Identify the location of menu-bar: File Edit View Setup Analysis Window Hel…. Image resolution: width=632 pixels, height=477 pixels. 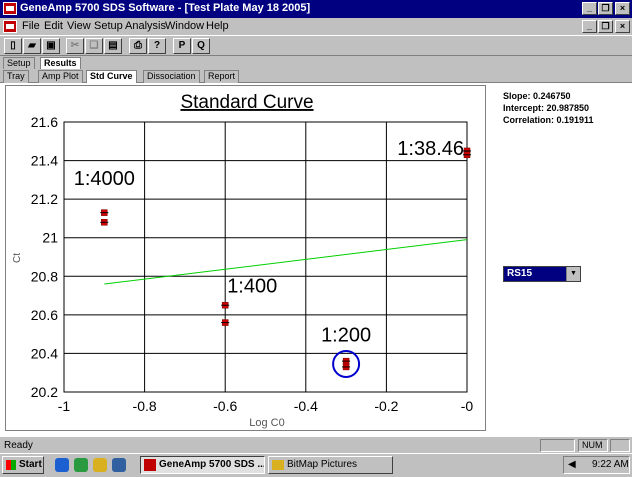
(316, 26).